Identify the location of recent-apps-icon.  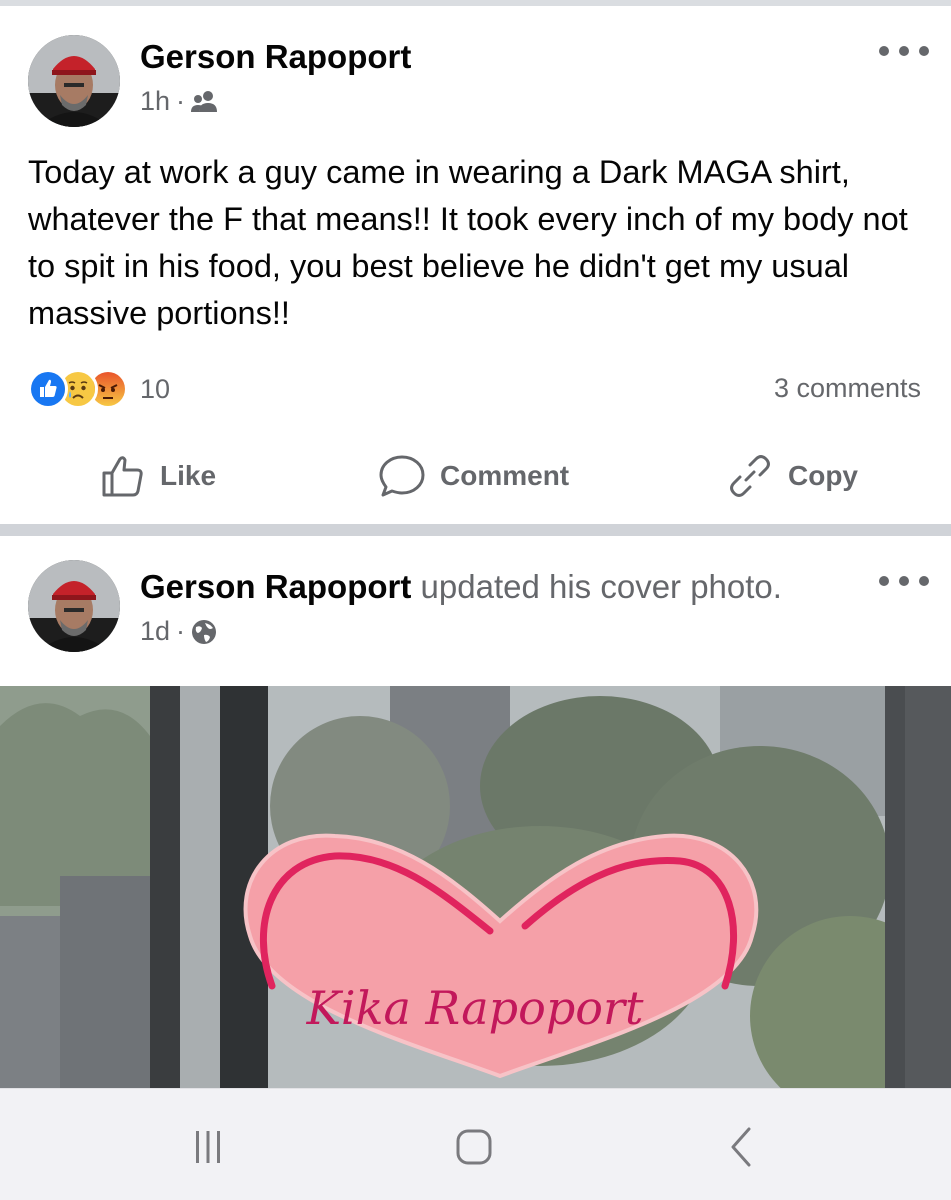
(208, 1147).